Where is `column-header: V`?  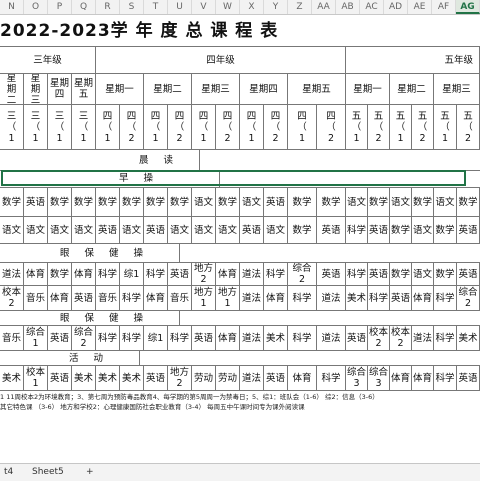 column-header: V is located at coordinates (204, 7).